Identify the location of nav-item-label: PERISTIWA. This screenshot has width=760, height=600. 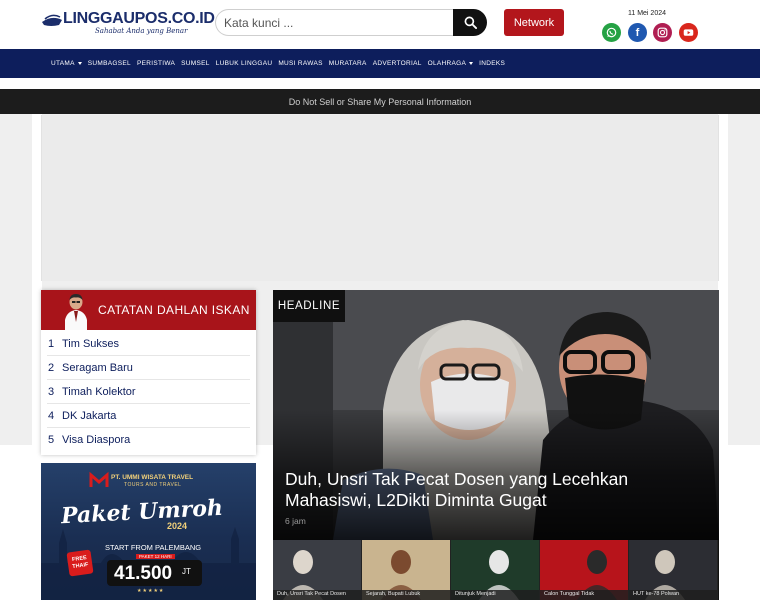
(156, 63).